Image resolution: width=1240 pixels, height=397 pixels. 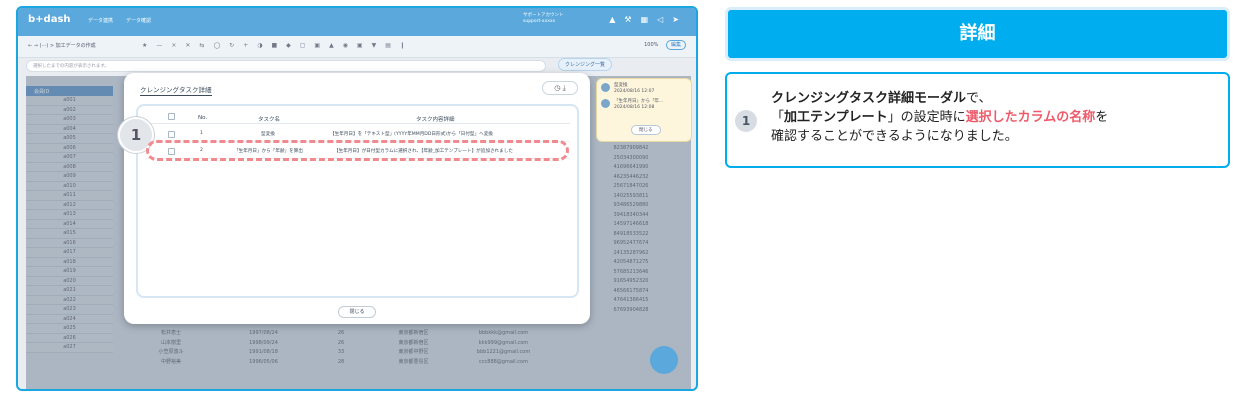 I want to click on toolbar-right: 100% 編集, so click(x=662, y=45).